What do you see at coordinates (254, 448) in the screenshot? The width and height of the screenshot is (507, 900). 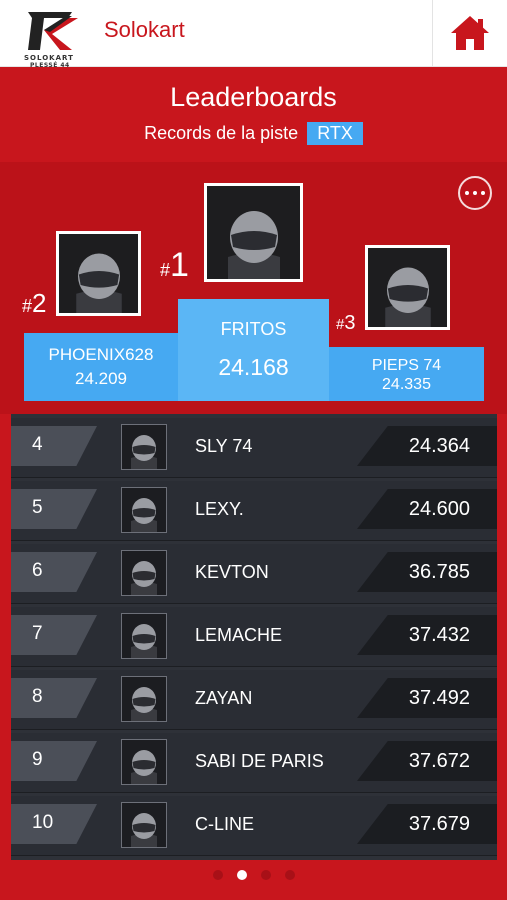 I see `list-item: 4 SLY 74 24.364` at bounding box center [254, 448].